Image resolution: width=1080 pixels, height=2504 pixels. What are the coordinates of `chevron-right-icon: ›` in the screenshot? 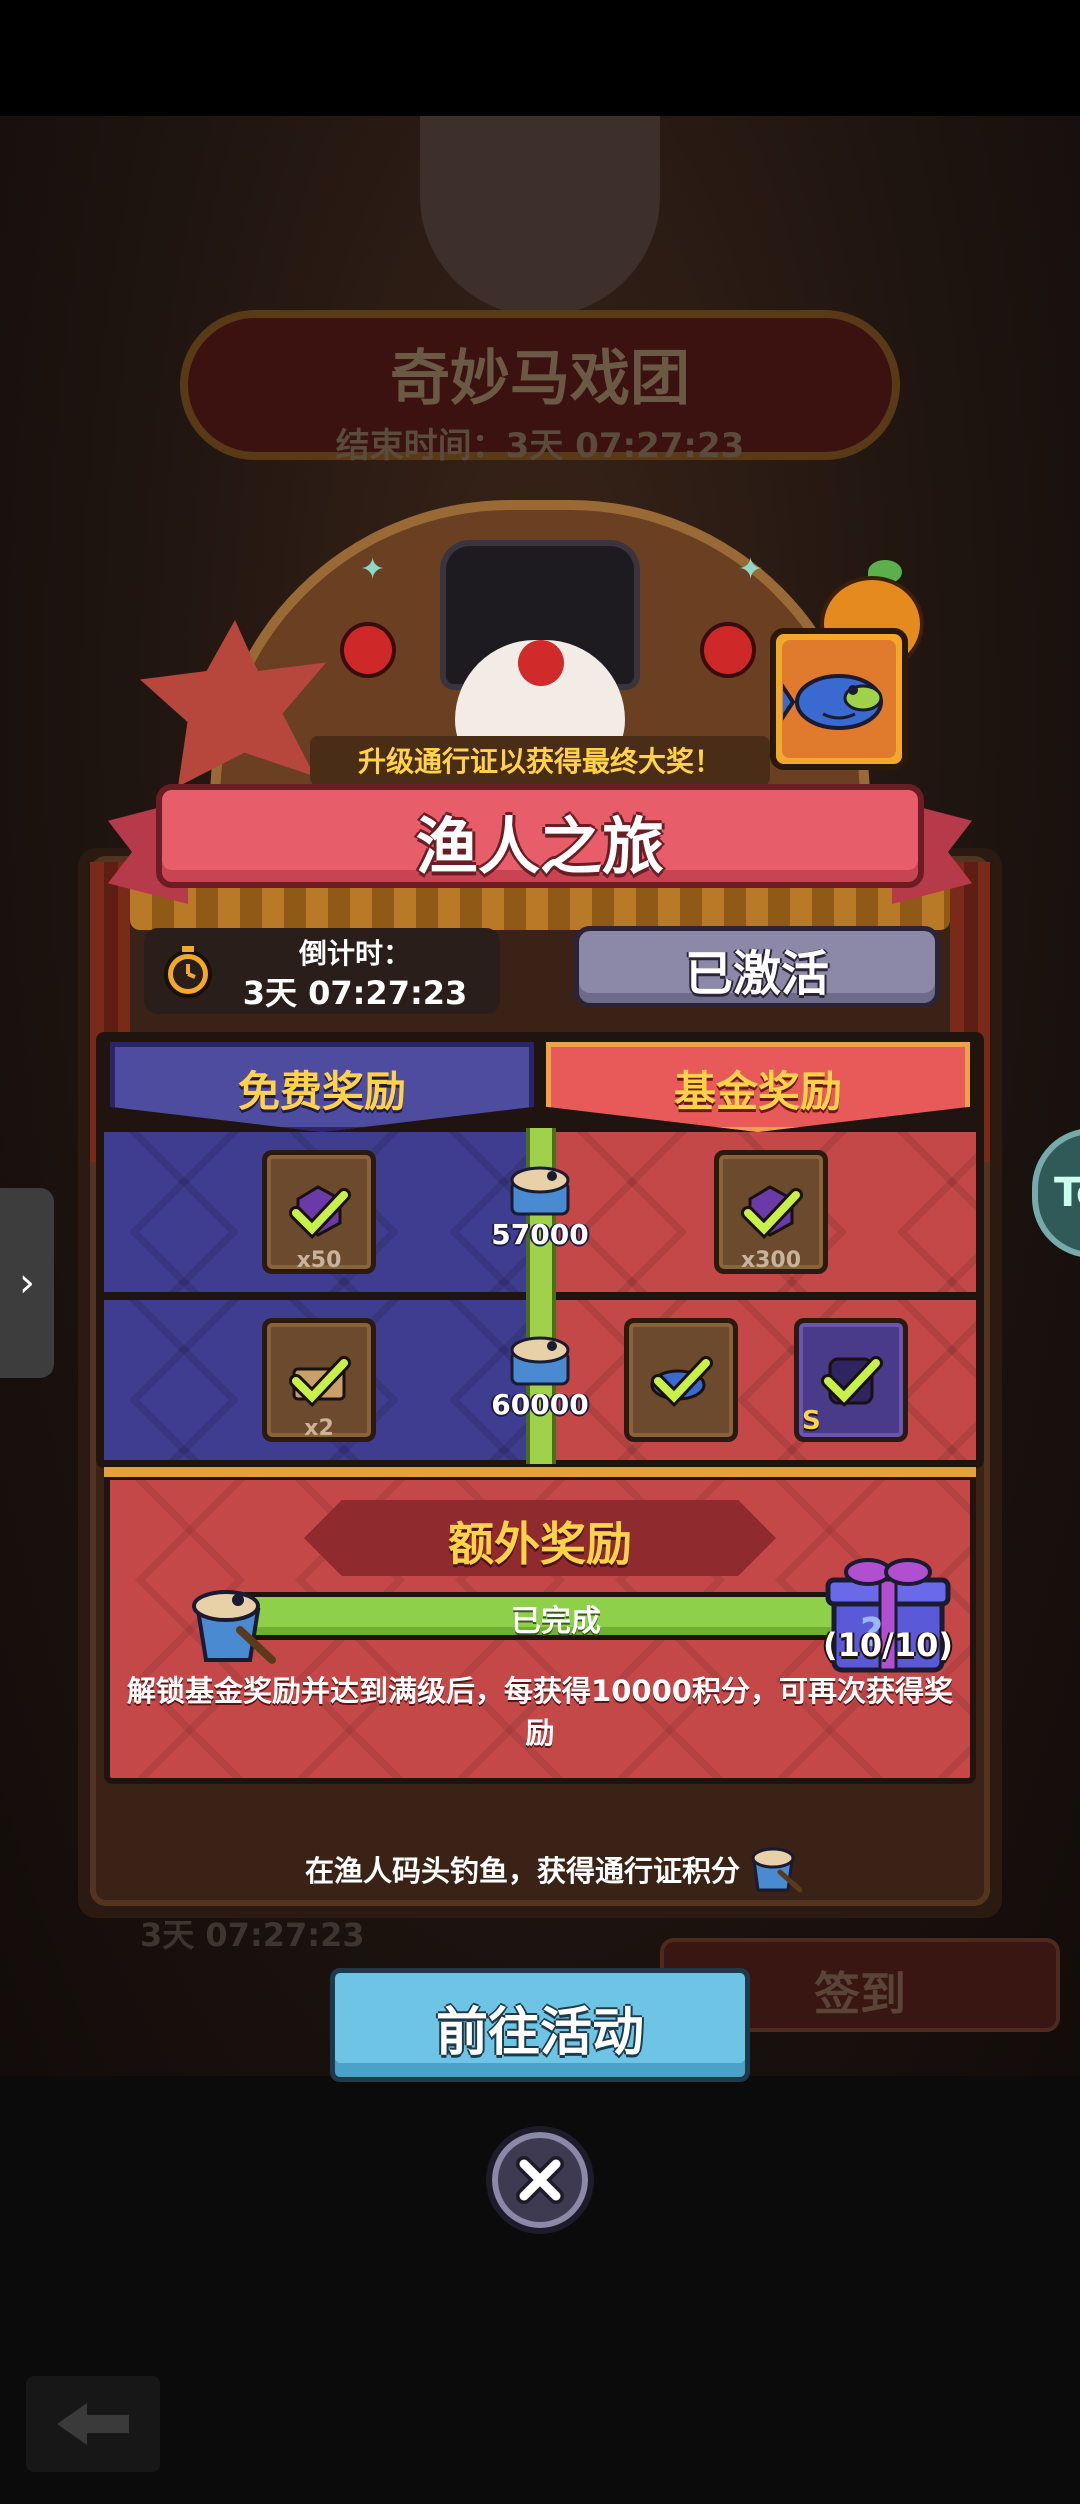 It's located at (27, 1283).